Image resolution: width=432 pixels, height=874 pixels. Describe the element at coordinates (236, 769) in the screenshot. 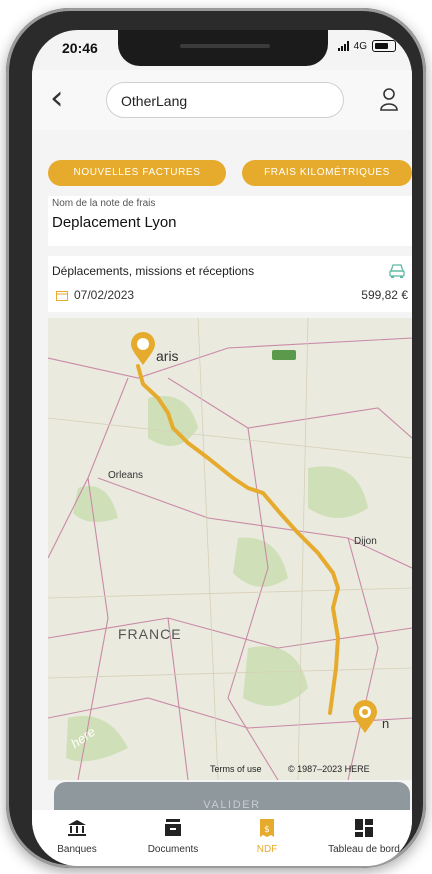

I see `terms-of-use-link: Terms of use` at that location.